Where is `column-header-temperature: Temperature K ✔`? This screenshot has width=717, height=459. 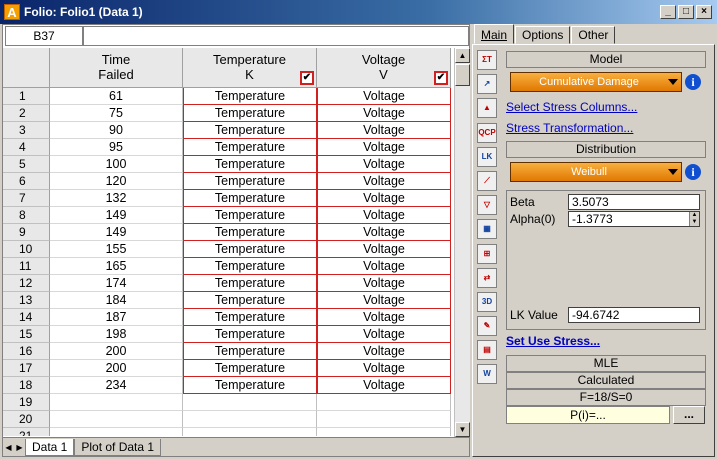
column-header-temperature: Temperature K ✔ is located at coordinates (250, 68).